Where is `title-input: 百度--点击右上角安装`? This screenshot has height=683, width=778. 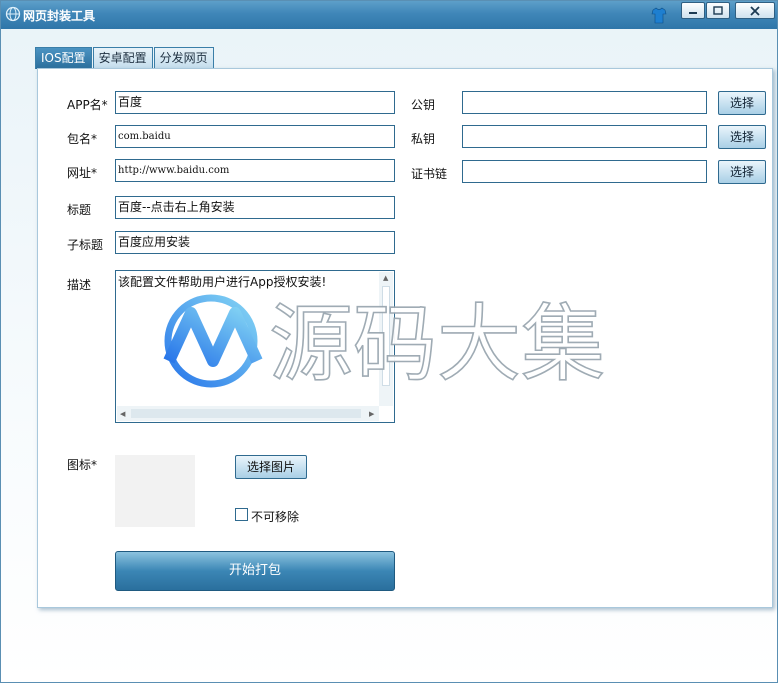
title-input: 百度--点击右上角安装 is located at coordinates (255, 207).